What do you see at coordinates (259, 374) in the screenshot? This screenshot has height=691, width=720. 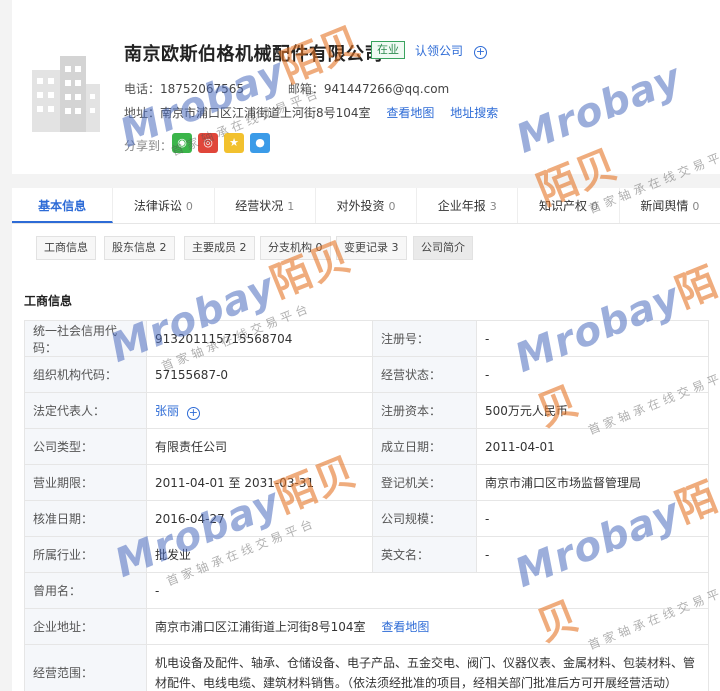 I see `field-value: 57155687-0` at bounding box center [259, 374].